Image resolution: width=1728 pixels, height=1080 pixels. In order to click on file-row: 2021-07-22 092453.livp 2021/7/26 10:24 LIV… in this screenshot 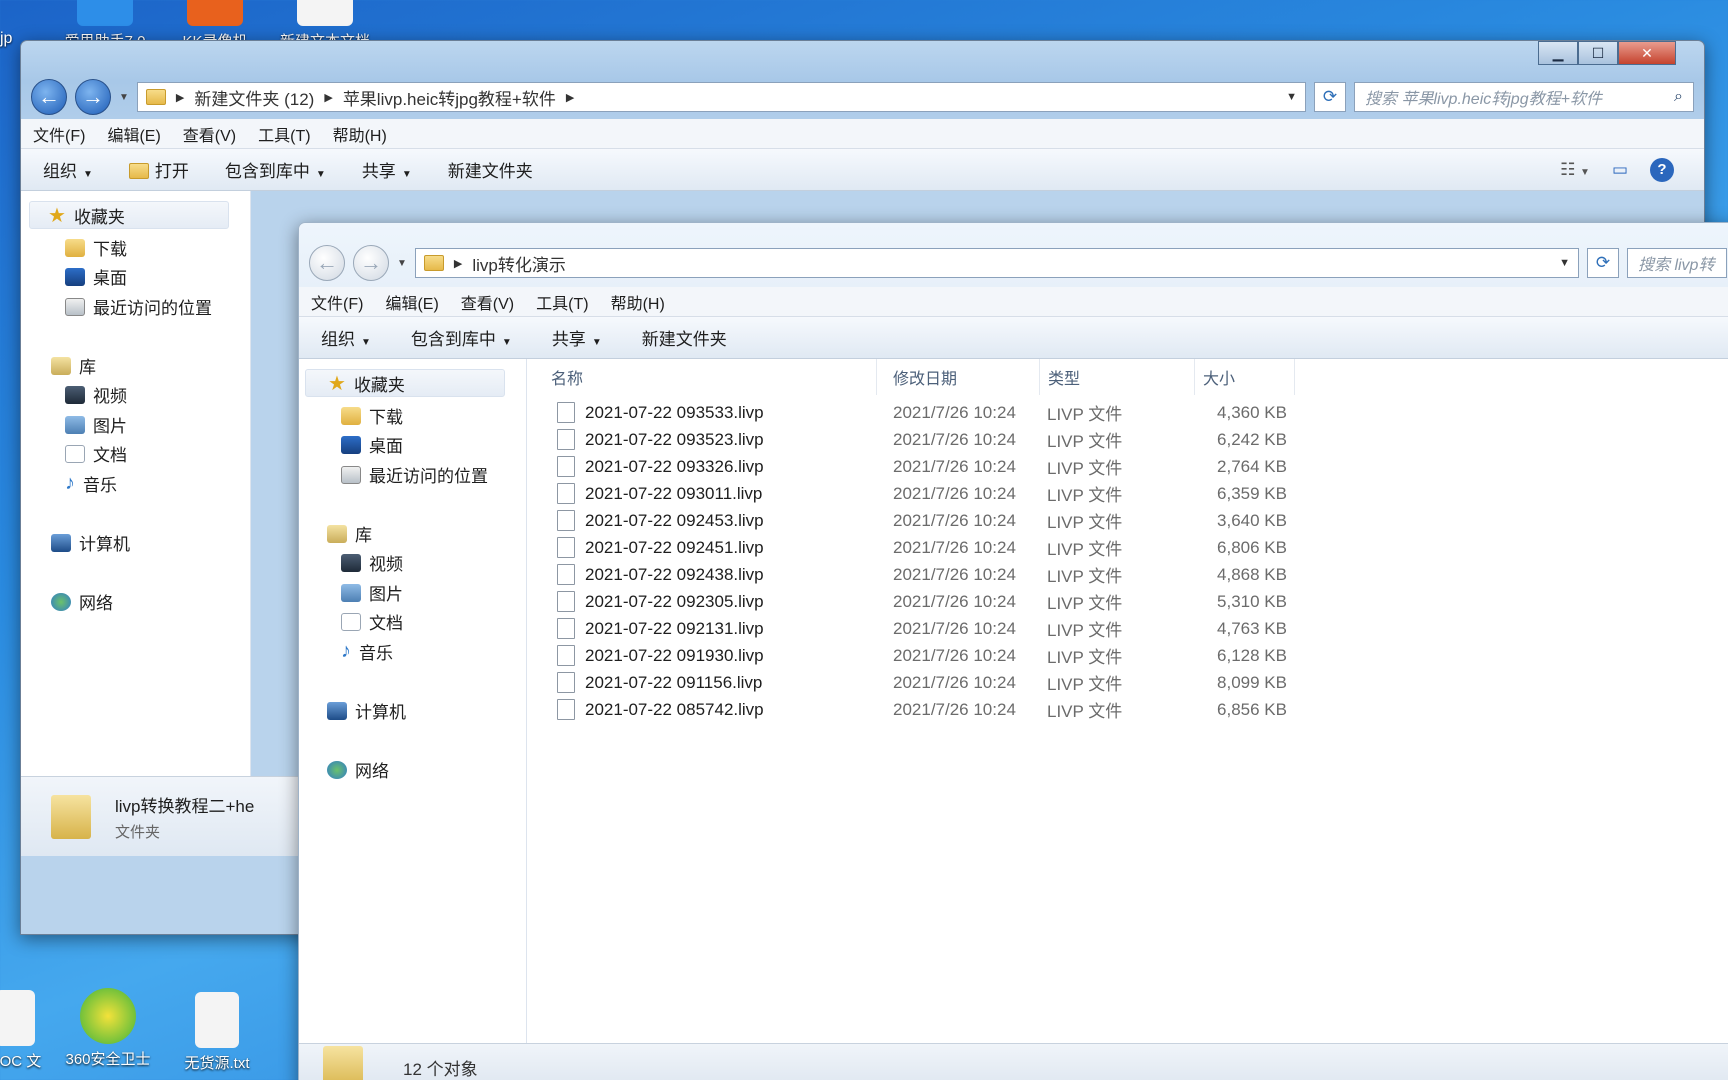, I will do `click(1127, 520)`.